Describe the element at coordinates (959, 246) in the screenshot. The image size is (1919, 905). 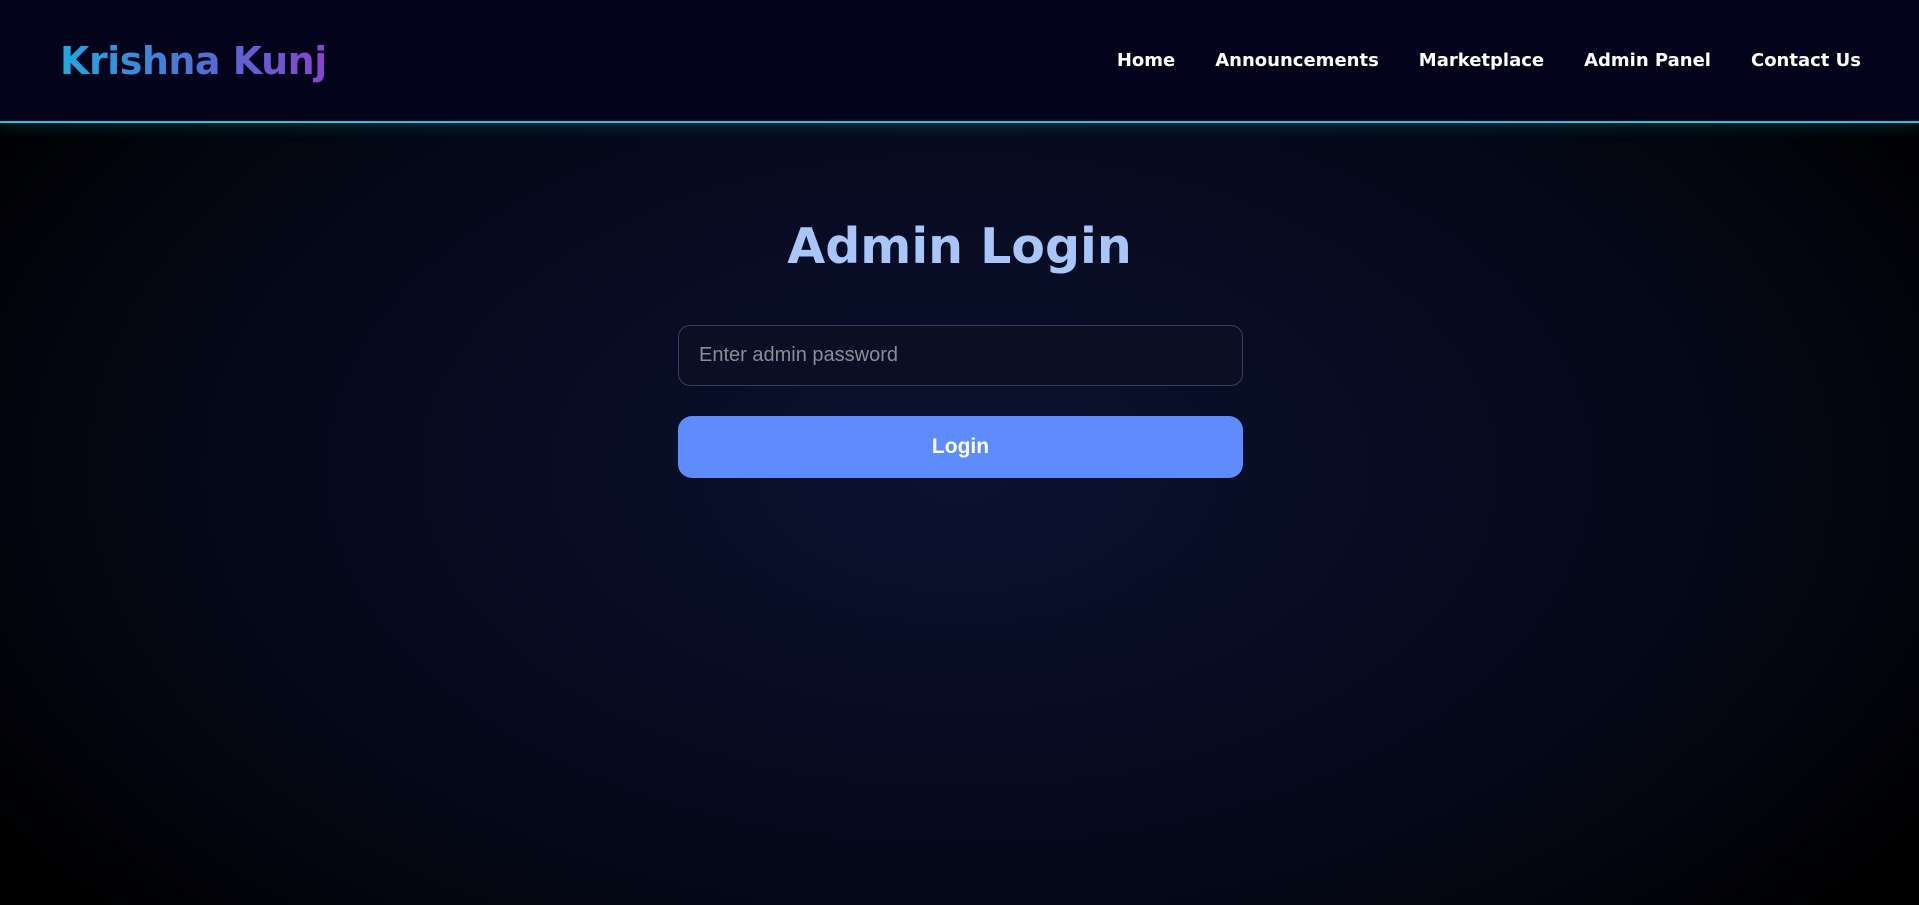
I see `page-title: Admin Login` at that location.